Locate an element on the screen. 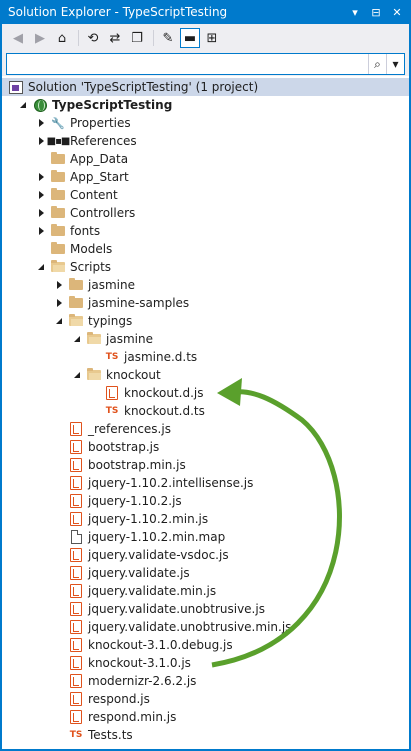 The width and height of the screenshot is (411, 751). tree-item: knockout-3.1.0.debug.js is located at coordinates (205, 645).